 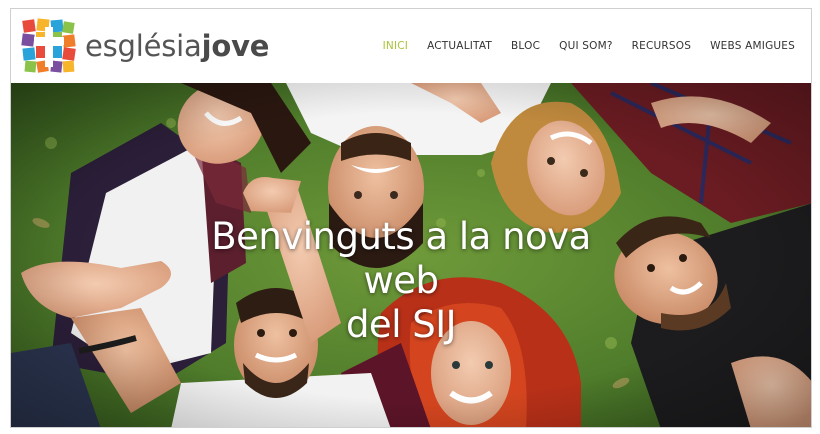 What do you see at coordinates (48, 45) in the screenshot?
I see `cross-mosaic-icon` at bounding box center [48, 45].